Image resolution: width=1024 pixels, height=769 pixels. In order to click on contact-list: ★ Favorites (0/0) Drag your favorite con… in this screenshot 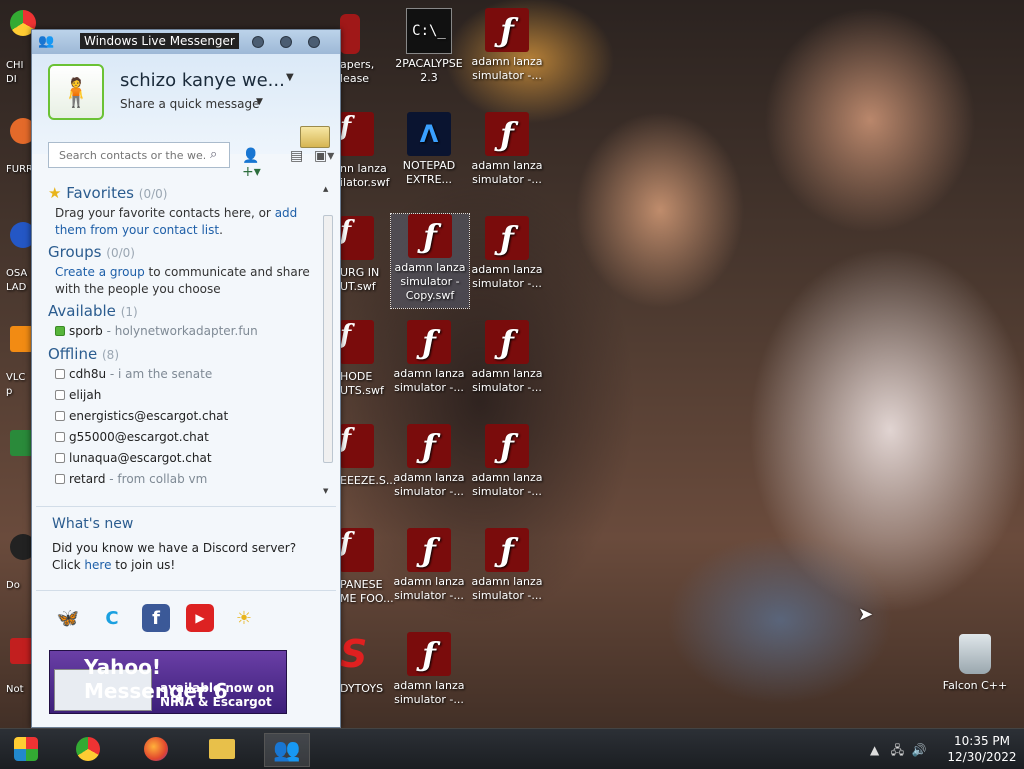, I will do `click(186, 339)`.